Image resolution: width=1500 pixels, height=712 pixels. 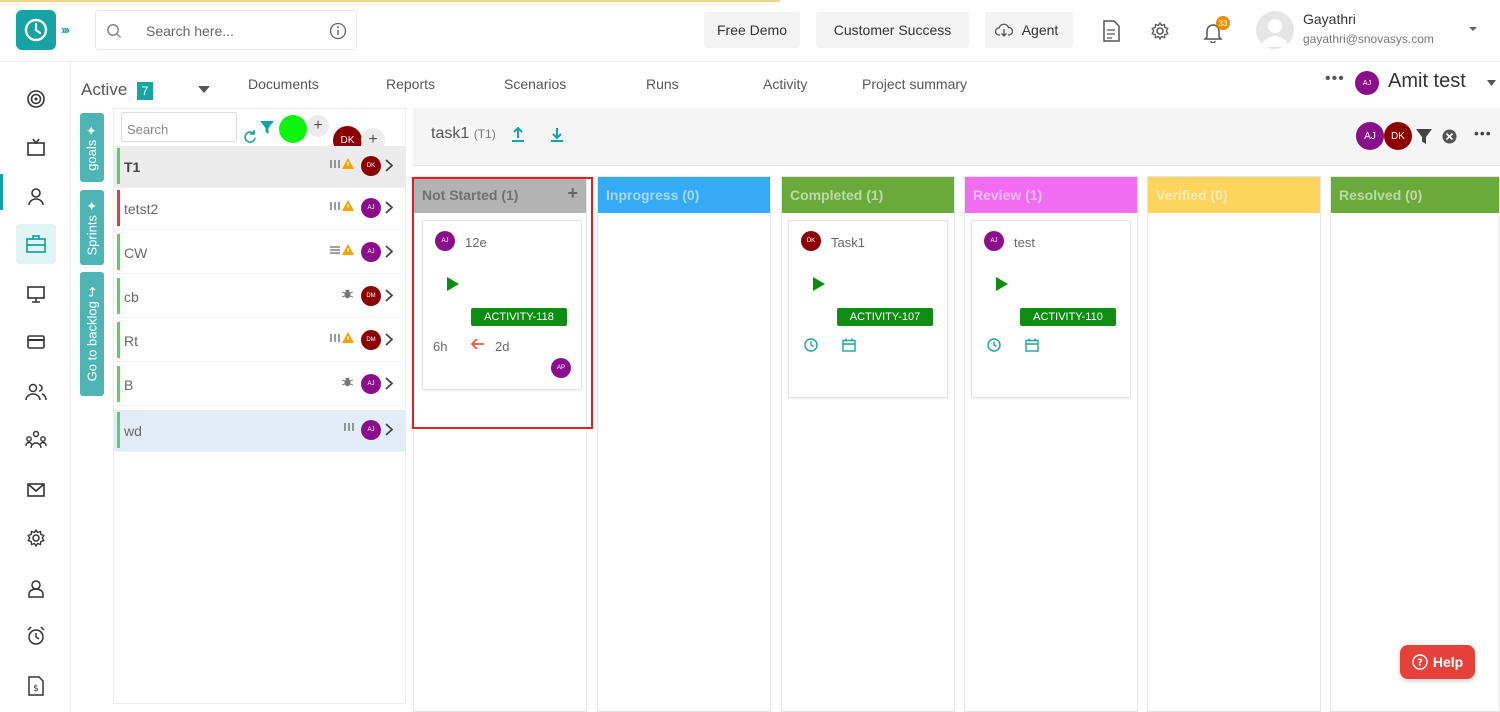 I want to click on task-card: DK Task1 ACTIVITY-107, so click(x=868, y=309).